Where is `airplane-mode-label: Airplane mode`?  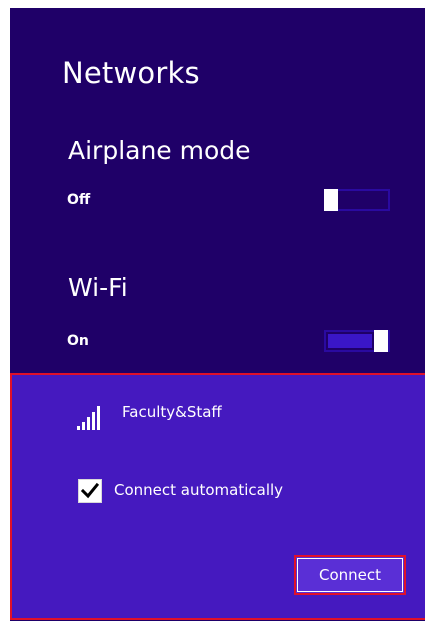
airplane-mode-label: Airplane mode is located at coordinates (159, 150).